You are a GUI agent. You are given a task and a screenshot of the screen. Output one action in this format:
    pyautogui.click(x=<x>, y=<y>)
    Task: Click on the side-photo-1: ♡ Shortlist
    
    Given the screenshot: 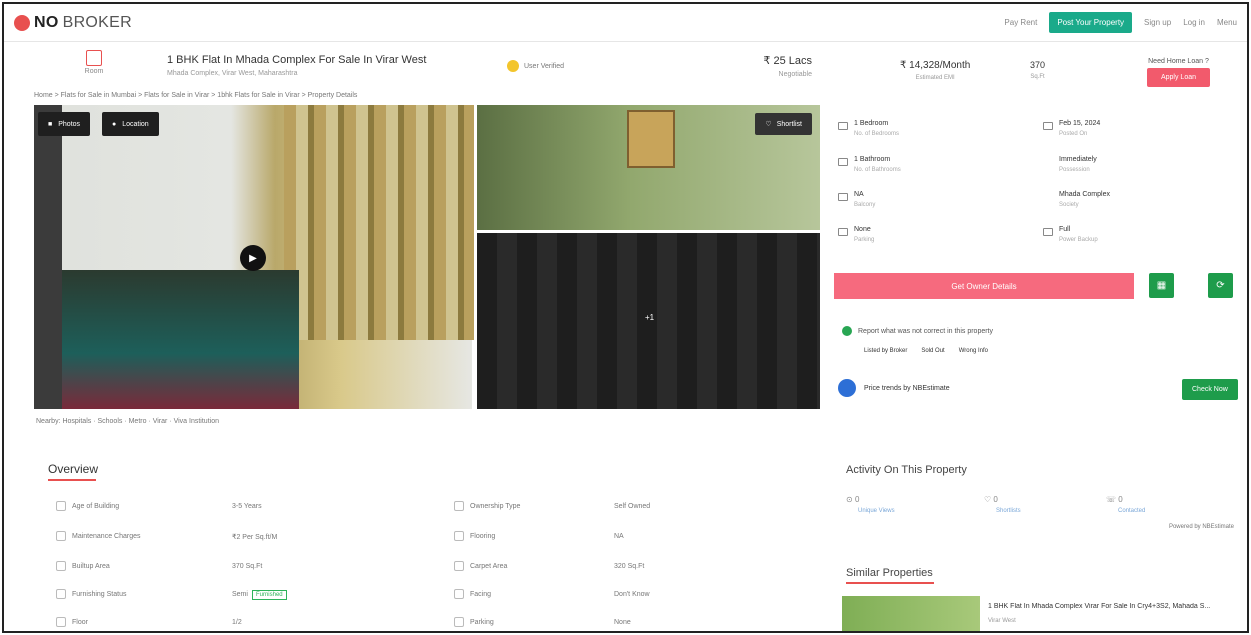 What is the action you would take?
    pyautogui.click(x=648, y=167)
    